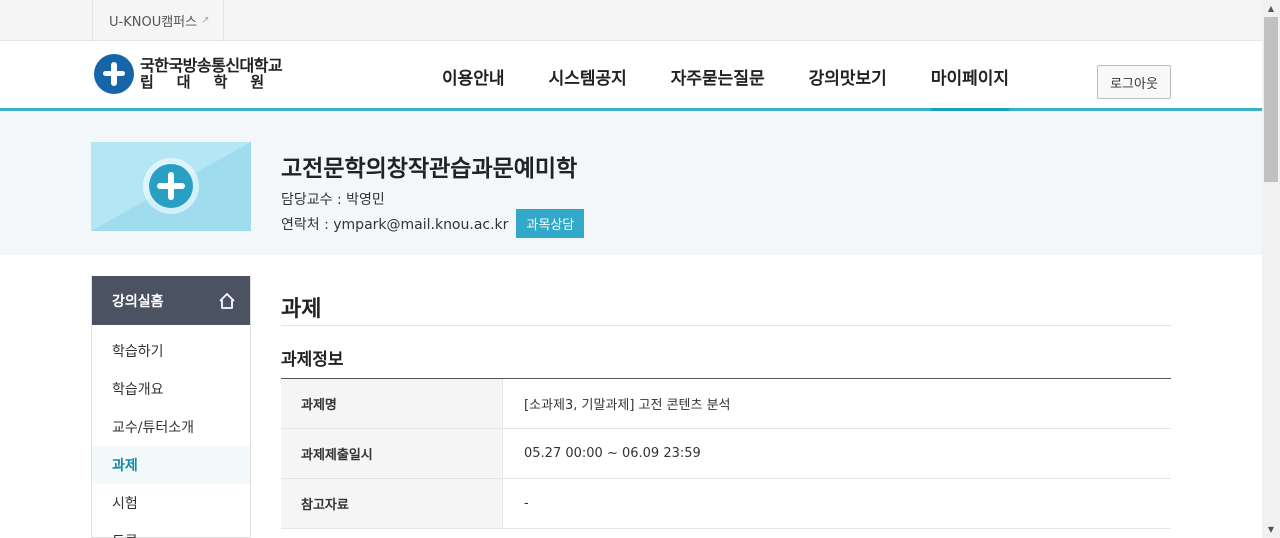 The width and height of the screenshot is (1280, 538). I want to click on sidebar-item-professor: 교수/튜터소개, so click(171, 427).